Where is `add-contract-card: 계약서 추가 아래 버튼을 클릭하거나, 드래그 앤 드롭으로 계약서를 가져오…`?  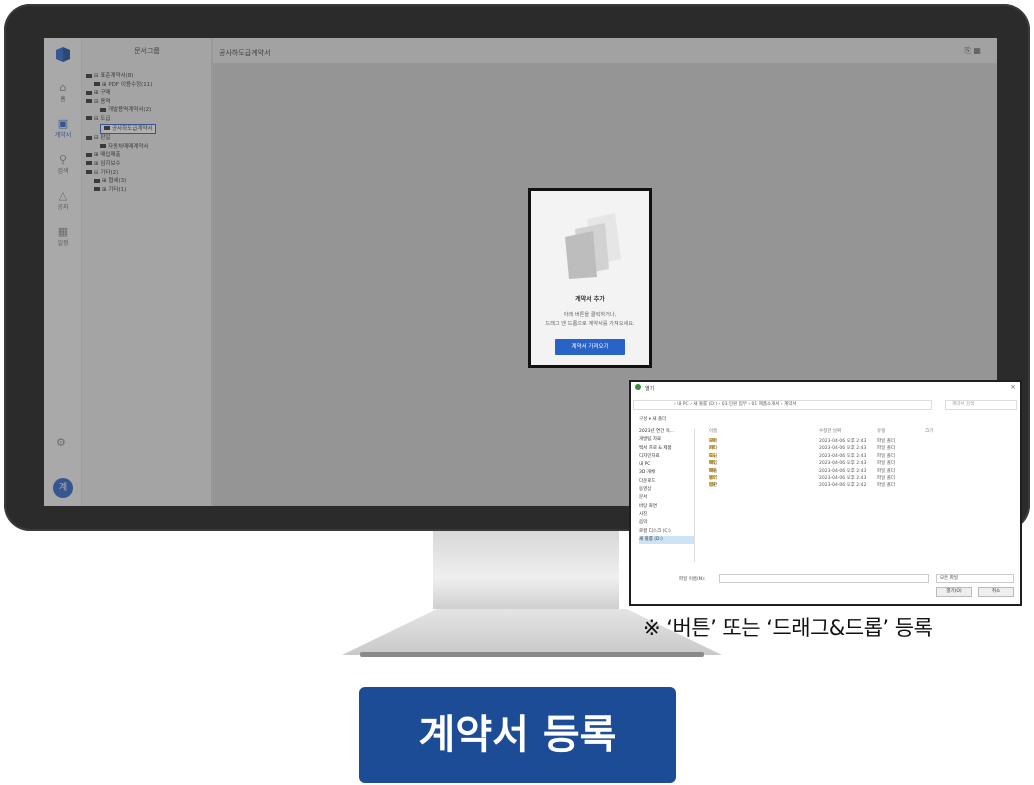
add-contract-card: 계약서 추가 아래 버튼을 클릭하거나, 드래그 앤 드롭으로 계약서를 가져오… is located at coordinates (590, 278).